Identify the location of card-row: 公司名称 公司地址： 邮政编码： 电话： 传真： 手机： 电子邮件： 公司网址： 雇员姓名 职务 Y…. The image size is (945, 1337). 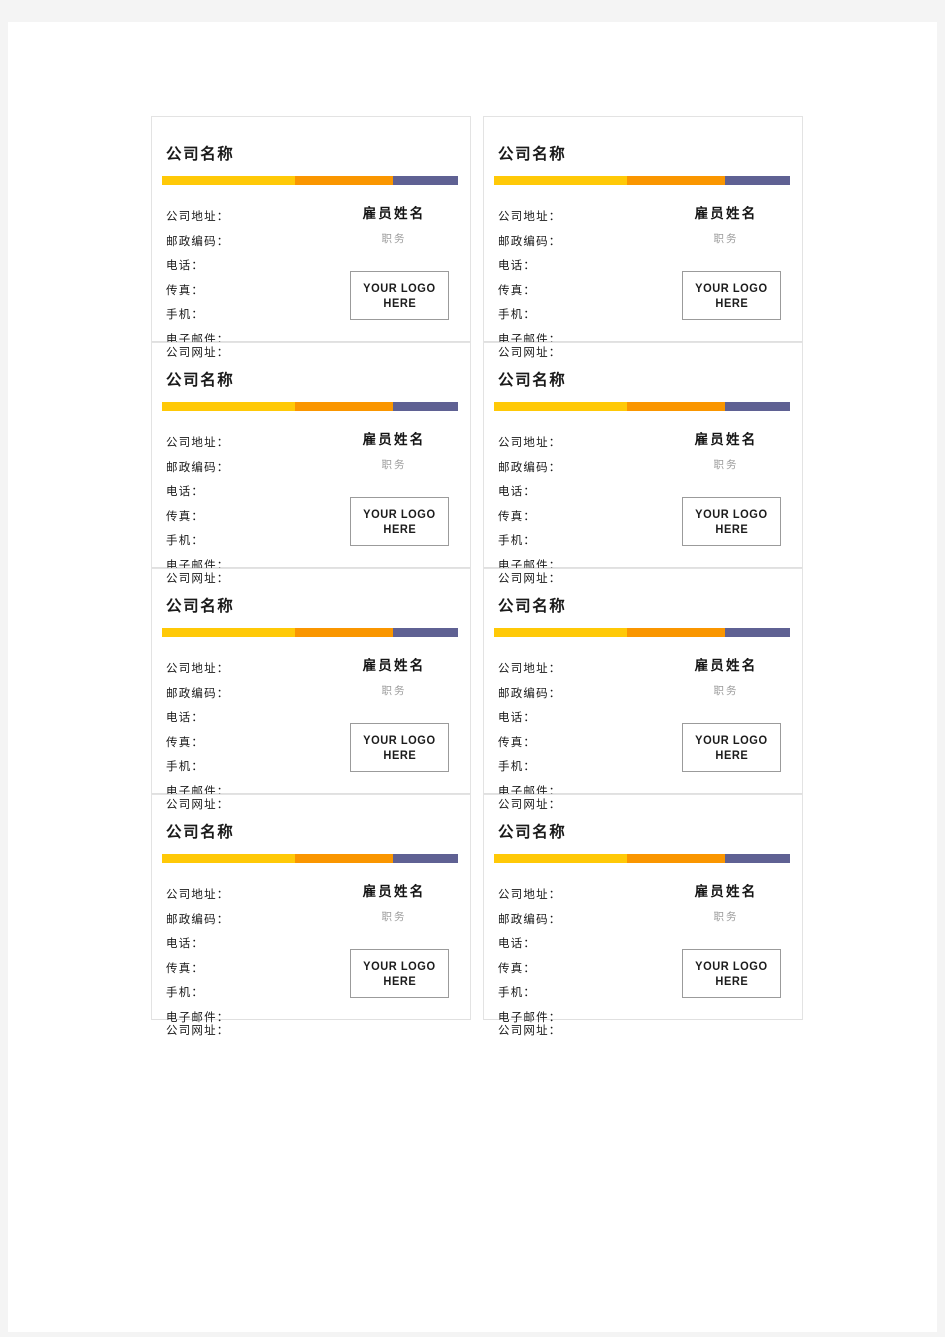
(477, 237).